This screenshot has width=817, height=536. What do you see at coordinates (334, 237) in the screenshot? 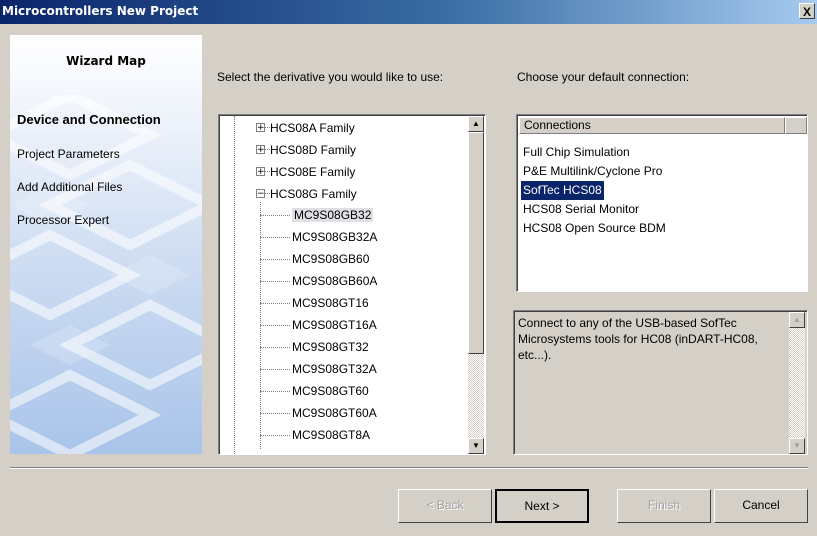
I see `tree-item-device: MC9S08GB32A` at bounding box center [334, 237].